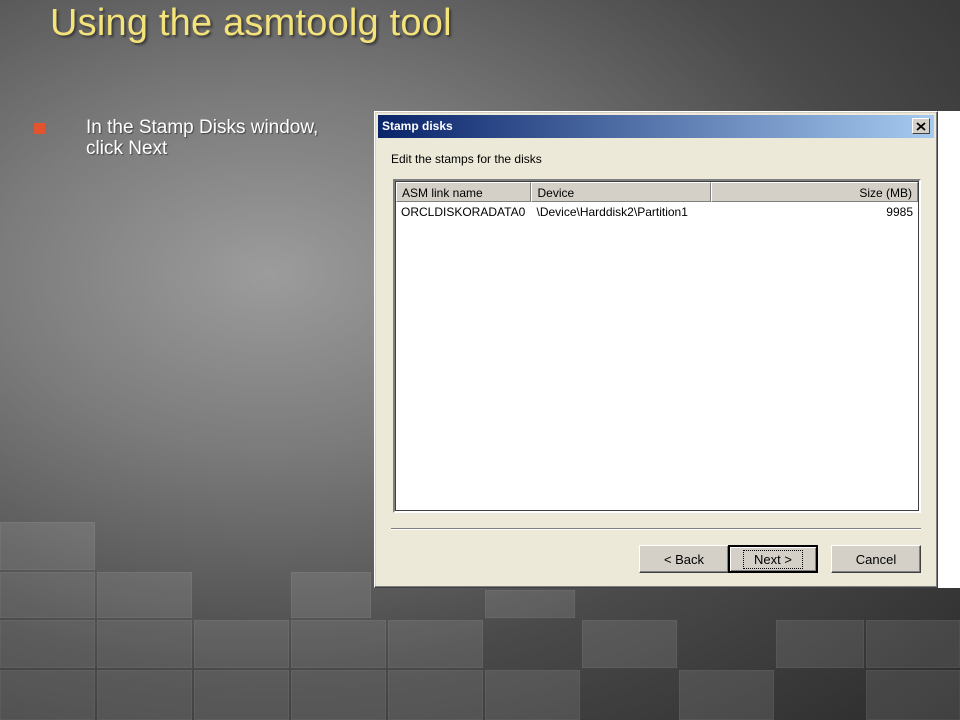 The image size is (960, 720). I want to click on dialog-title: Stamp disks, so click(417, 126).